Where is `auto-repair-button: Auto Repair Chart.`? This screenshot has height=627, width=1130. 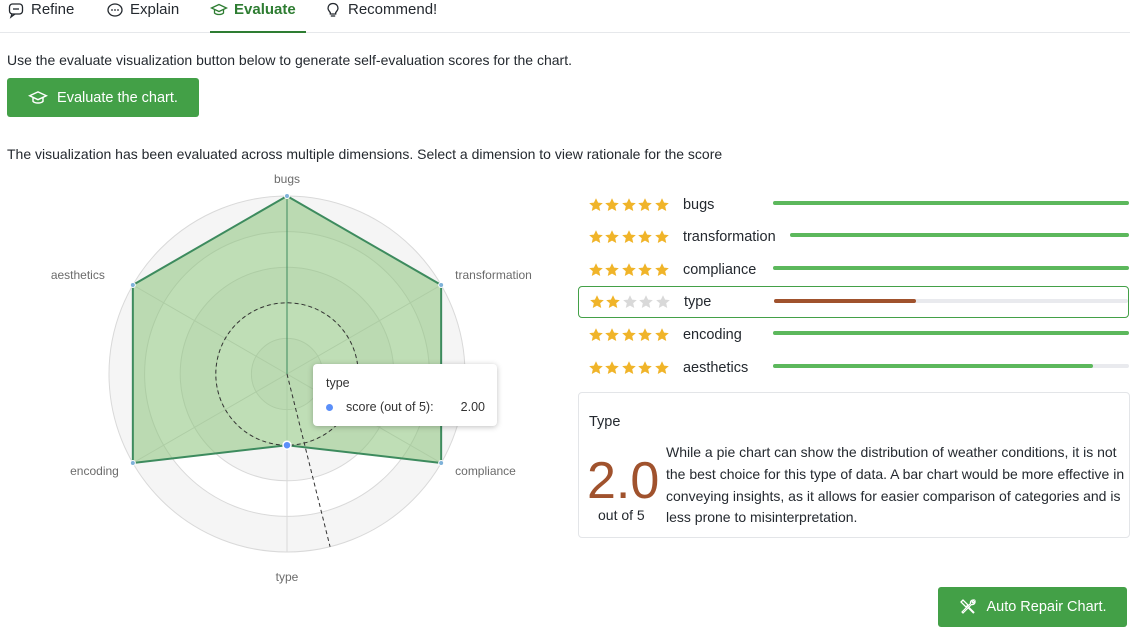 auto-repair-button: Auto Repair Chart. is located at coordinates (1032, 607).